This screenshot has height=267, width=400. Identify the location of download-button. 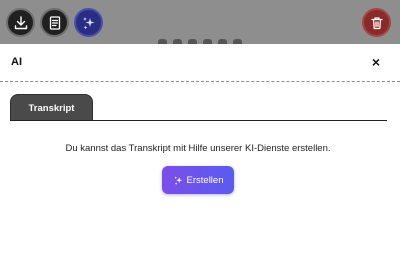
(20, 22).